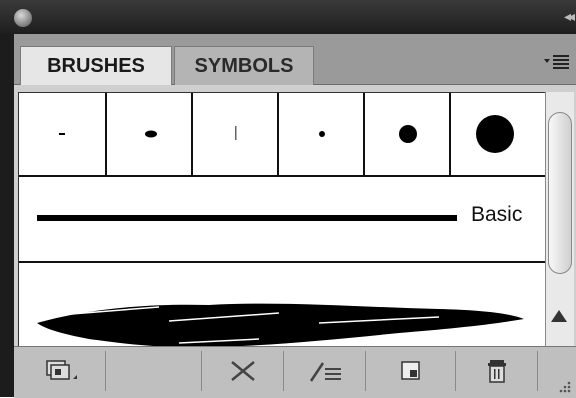 This screenshot has height=398, width=576. What do you see at coordinates (23, 18) in the screenshot?
I see `close-icon` at bounding box center [23, 18].